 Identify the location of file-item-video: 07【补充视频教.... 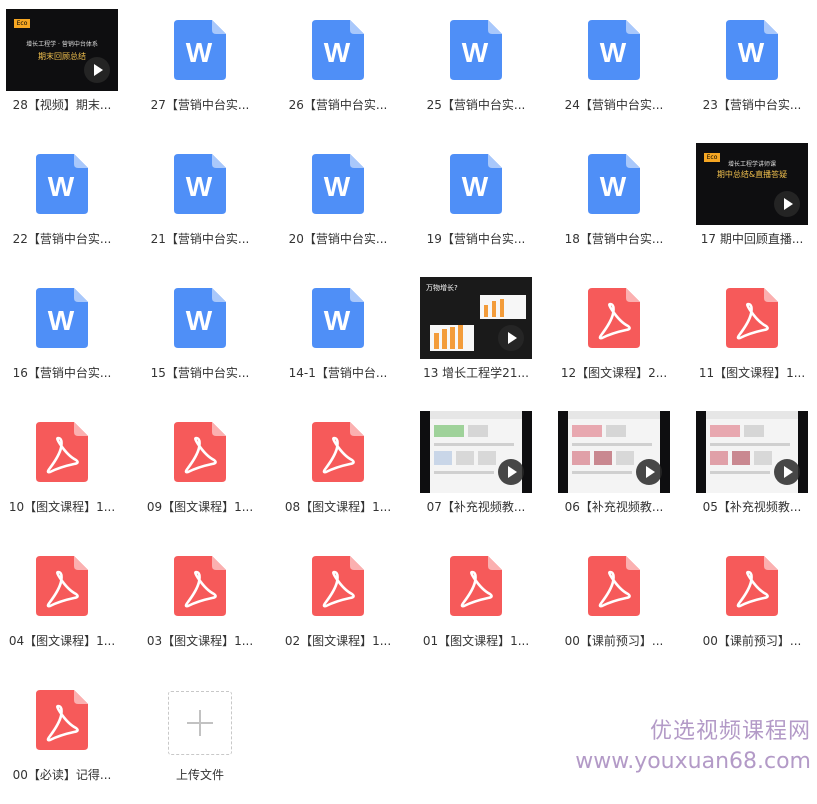
(476, 469).